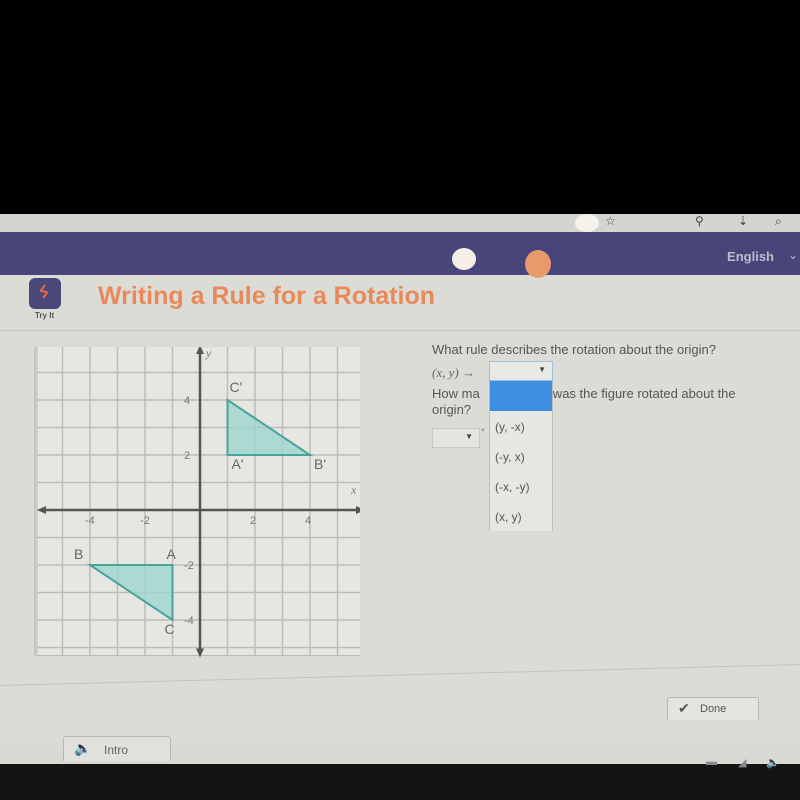 This screenshot has height=800, width=800. What do you see at coordinates (208, 353) in the screenshot?
I see `y-axis-label: y` at bounding box center [208, 353].